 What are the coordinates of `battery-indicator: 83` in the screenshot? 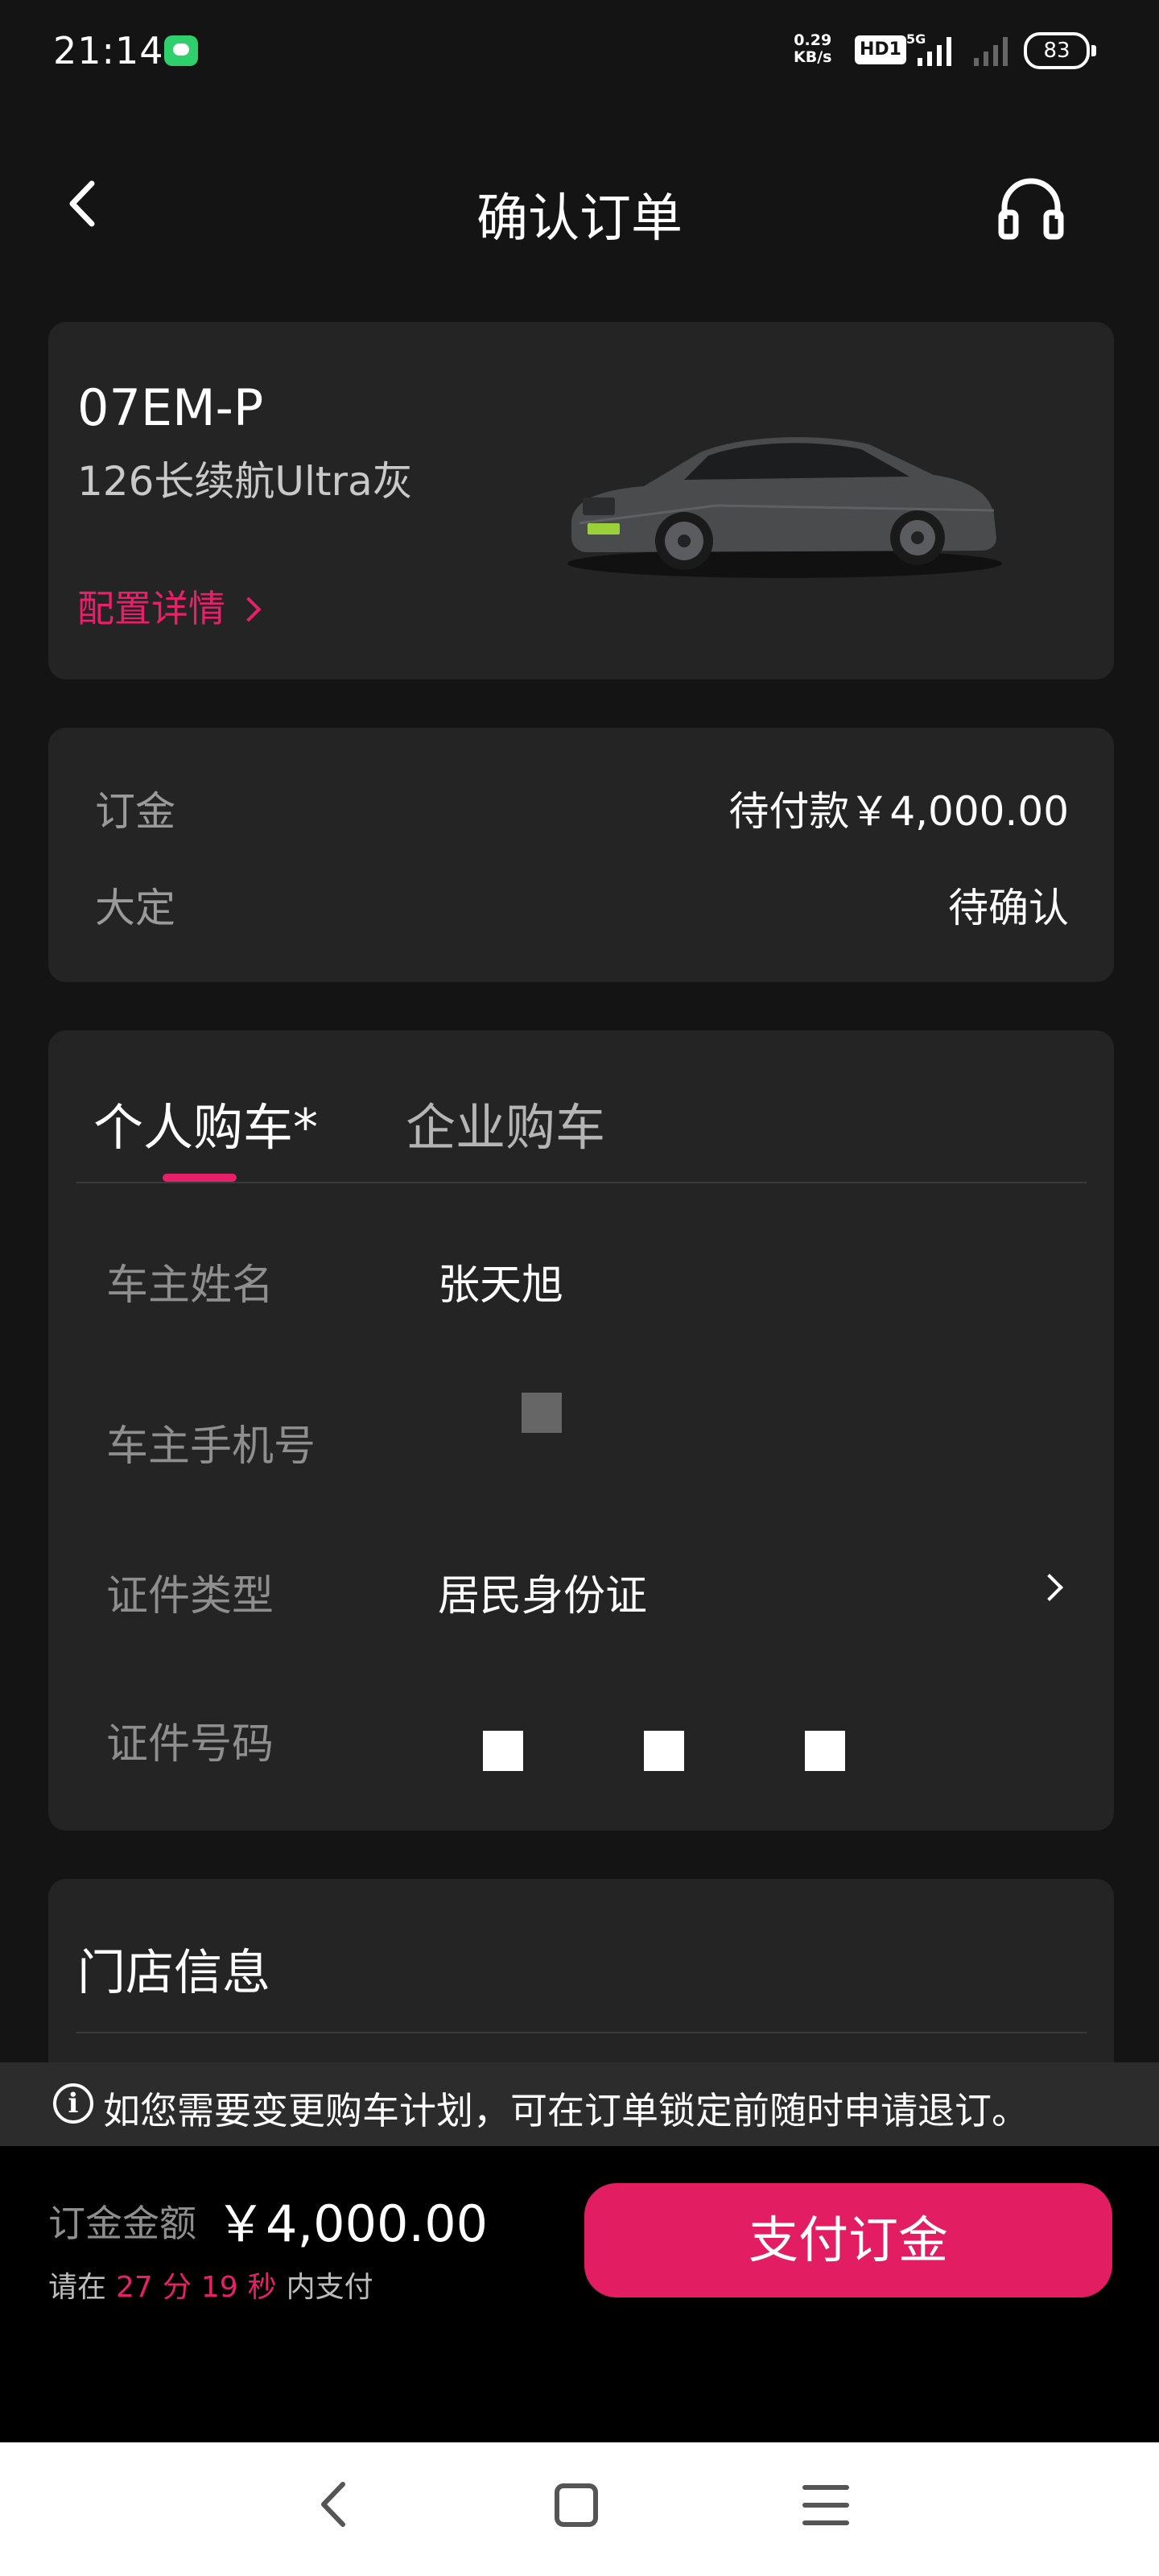 It's located at (1060, 50).